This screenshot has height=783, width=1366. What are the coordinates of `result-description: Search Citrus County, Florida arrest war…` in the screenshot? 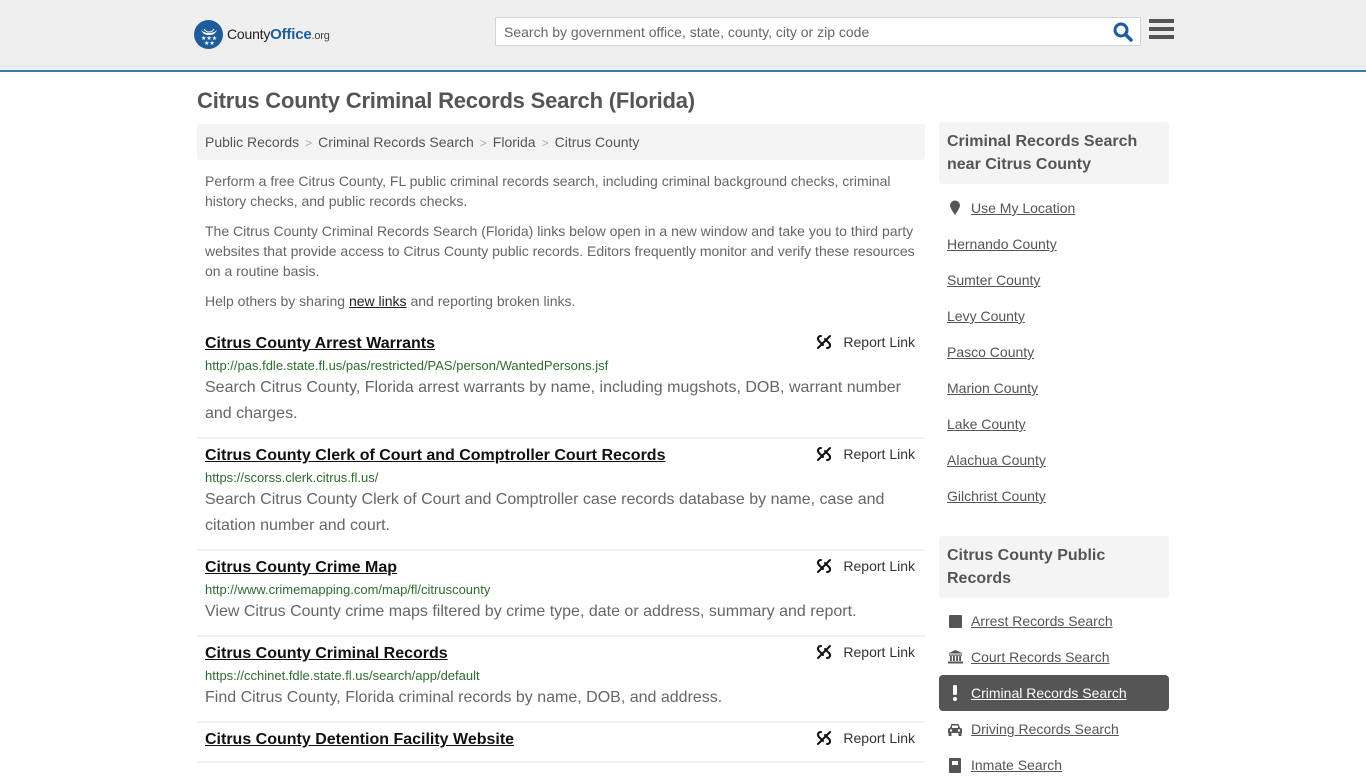 It's located at (553, 400).